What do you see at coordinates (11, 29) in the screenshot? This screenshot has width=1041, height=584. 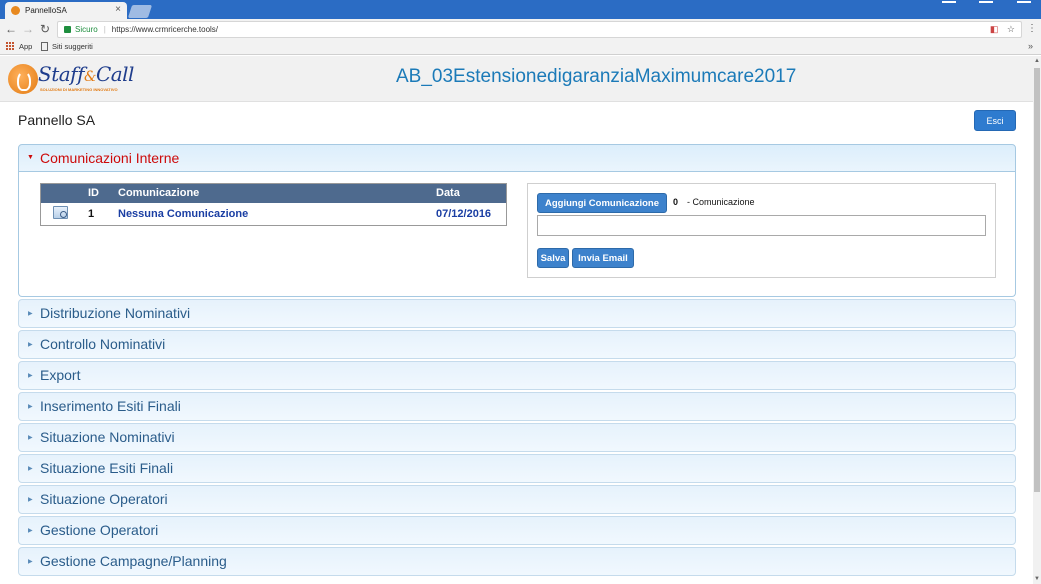 I see `back-arrow-icon: ←` at bounding box center [11, 29].